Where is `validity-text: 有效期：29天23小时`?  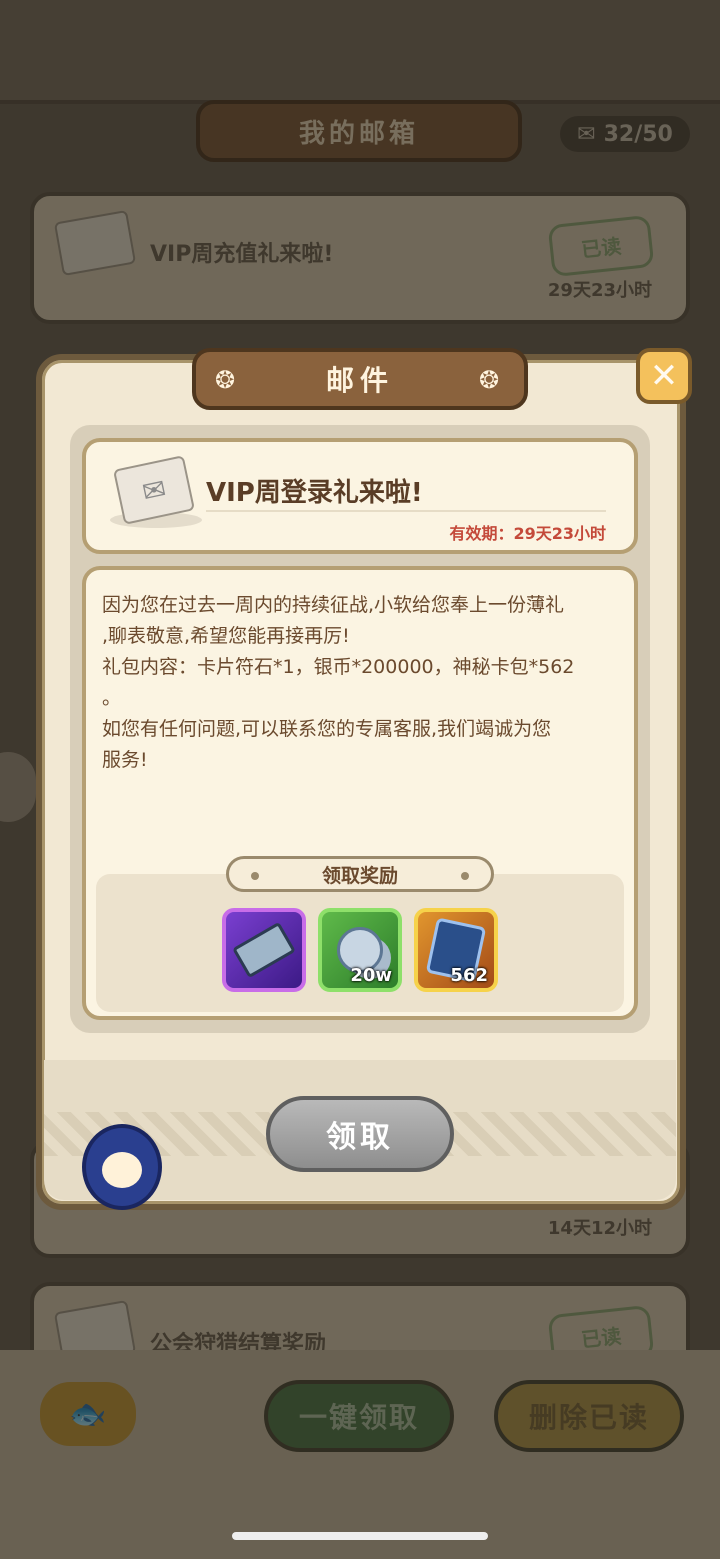 validity-text: 有效期：29天23小时 is located at coordinates (527, 533).